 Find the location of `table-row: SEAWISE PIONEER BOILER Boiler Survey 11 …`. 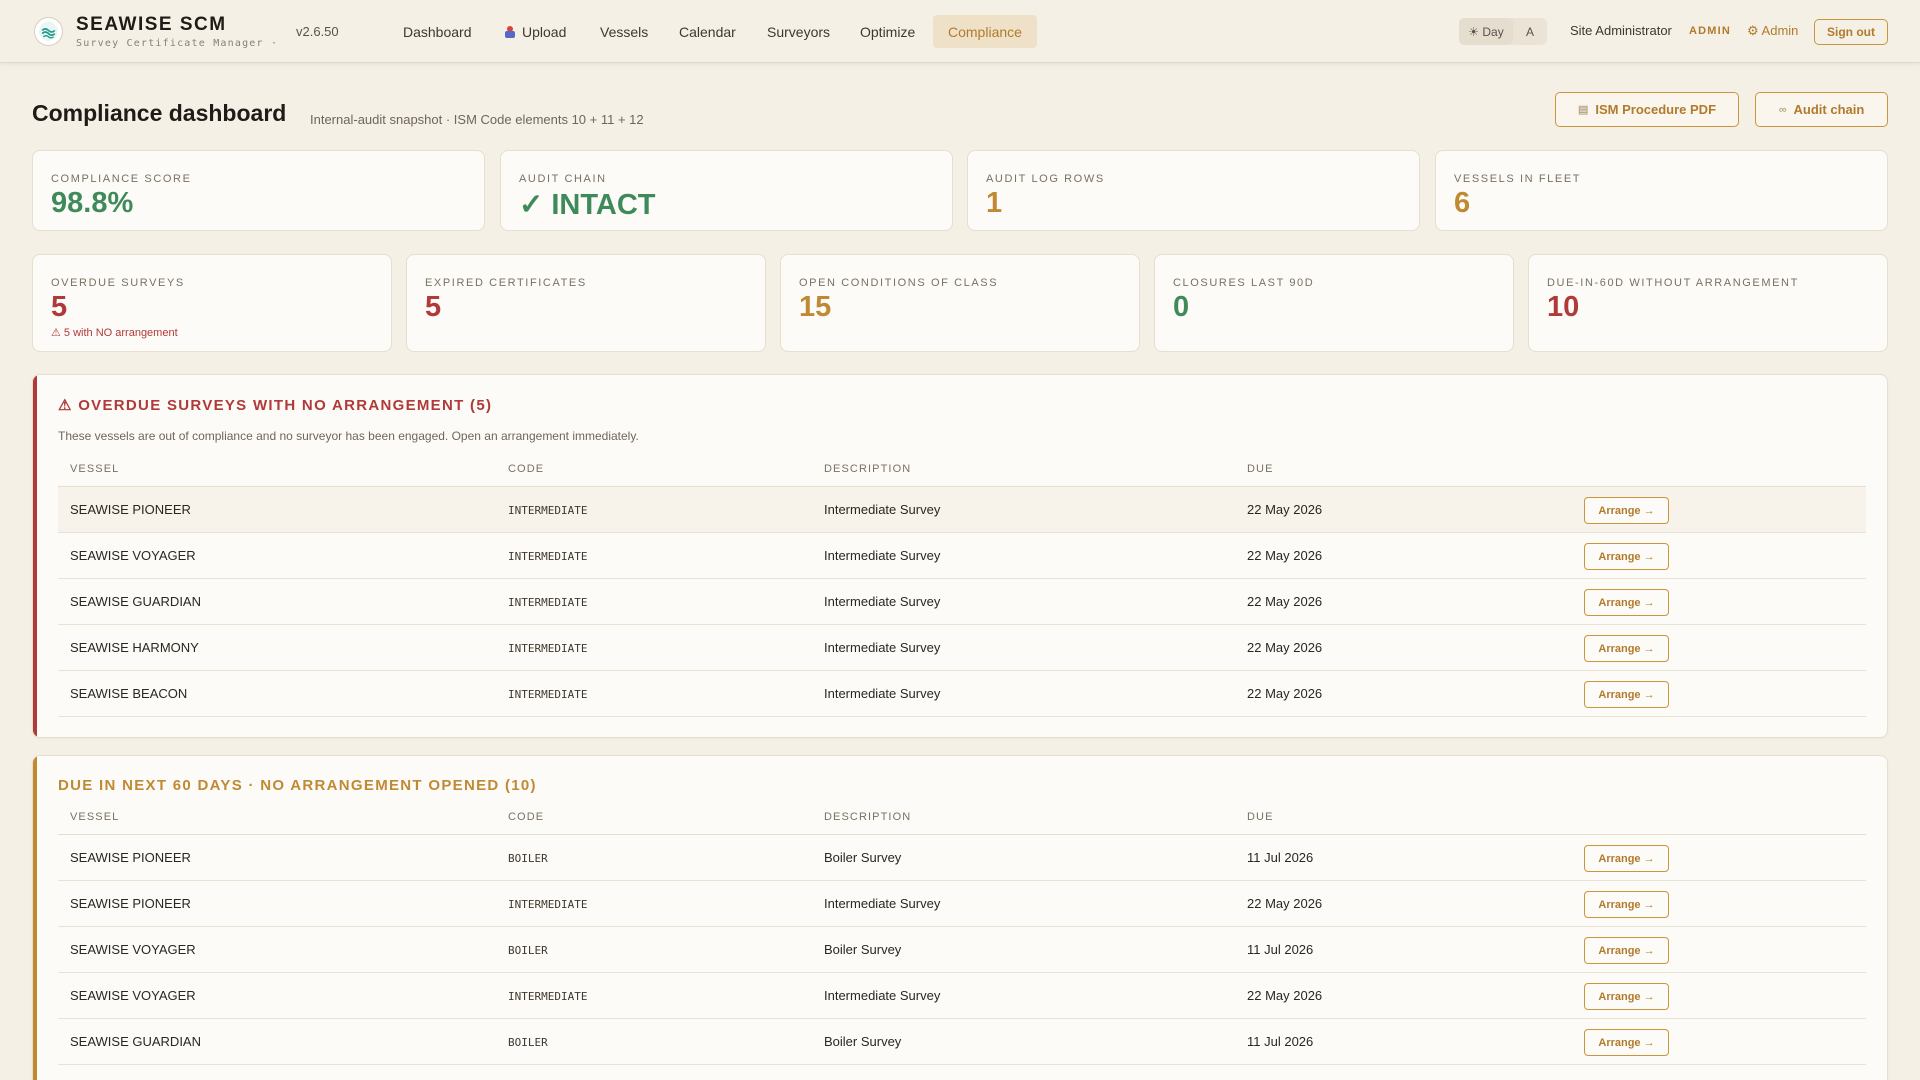

table-row: SEAWISE PIONEER BOILER Boiler Survey 11 … is located at coordinates (962, 858).